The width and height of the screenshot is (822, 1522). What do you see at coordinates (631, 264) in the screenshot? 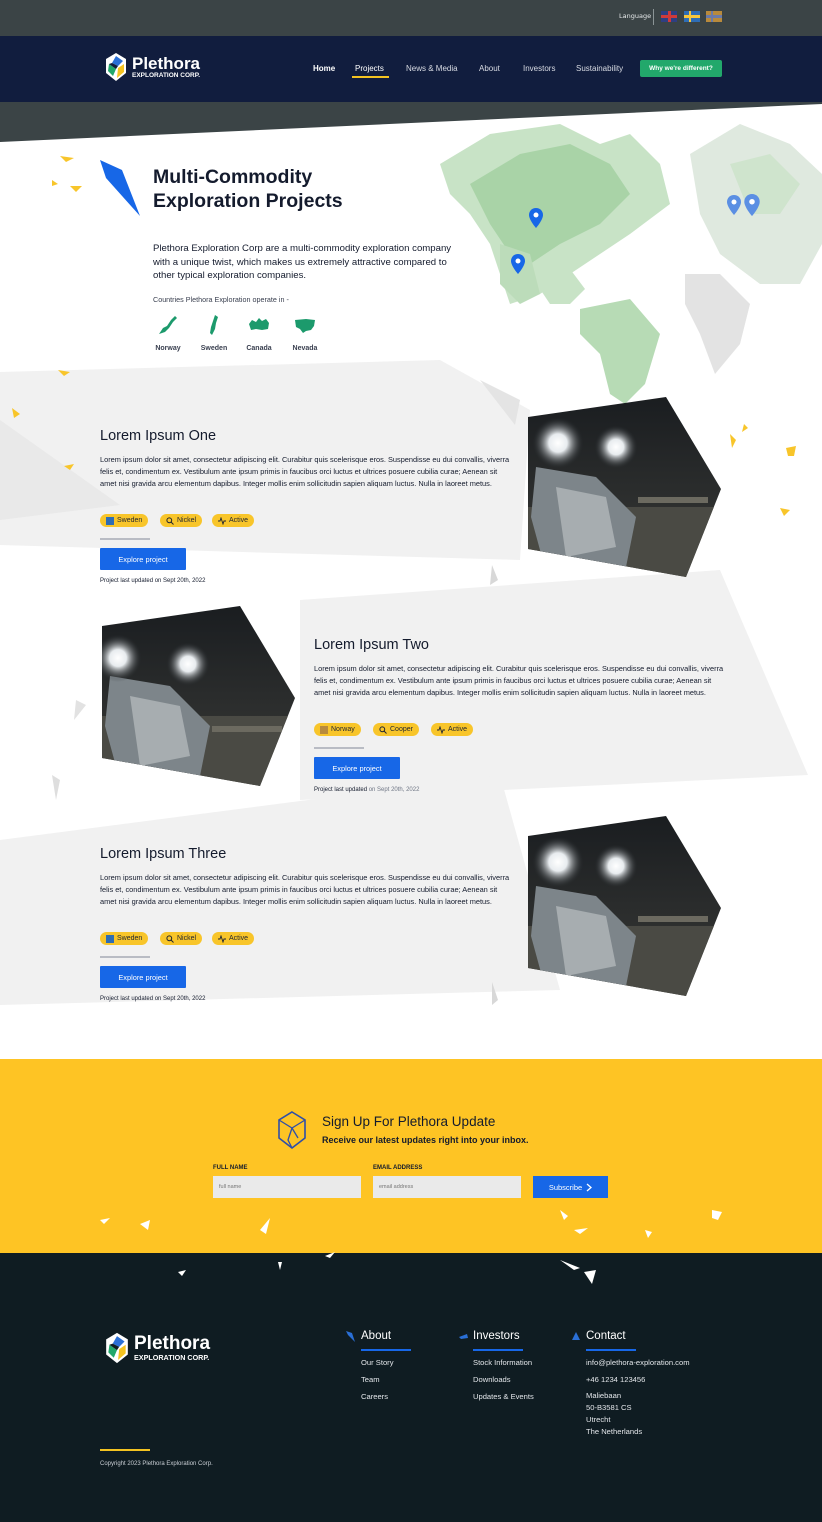
I see `world-map` at bounding box center [631, 264].